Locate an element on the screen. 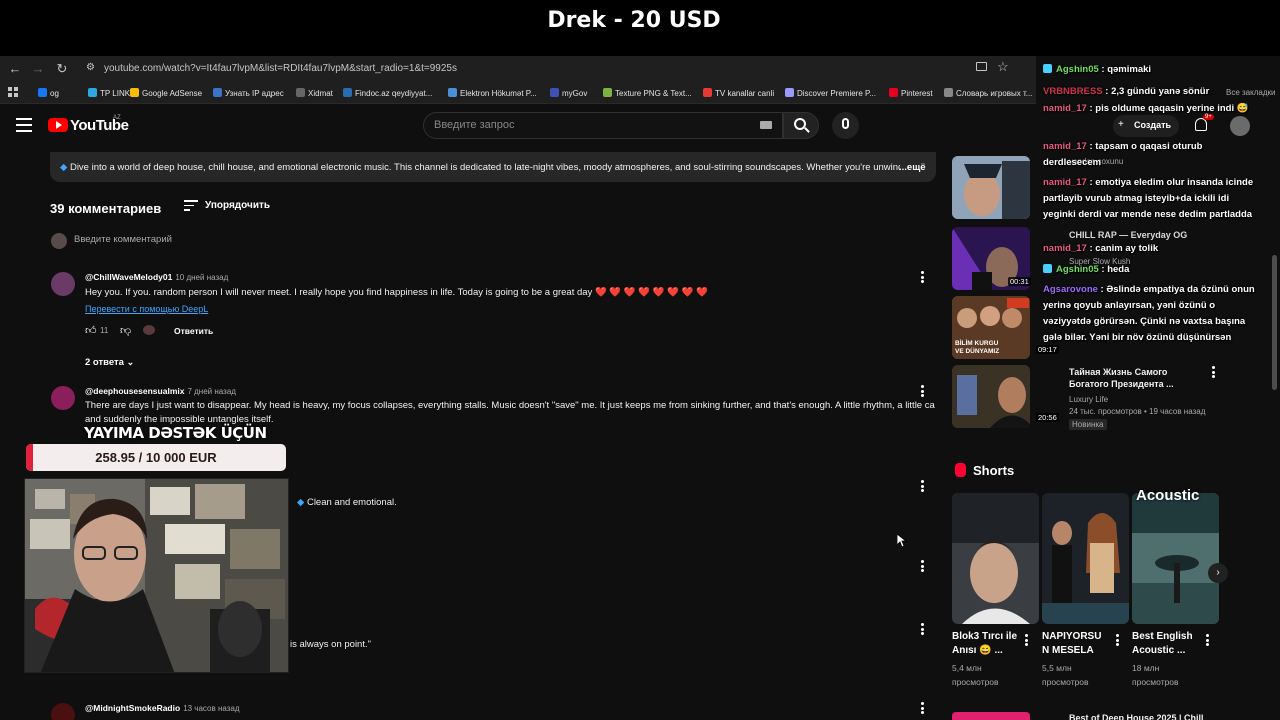 This screenshot has height=720, width=1280. short-title: NAPIYORSU N MESELA is located at coordinates (1075, 644).